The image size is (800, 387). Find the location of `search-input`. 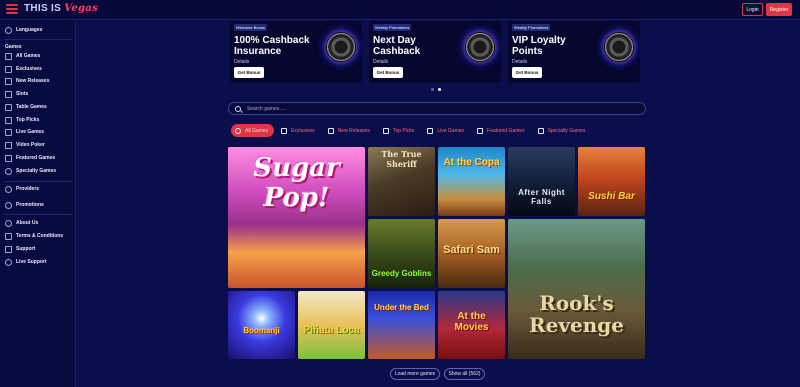

search-input is located at coordinates (437, 108).